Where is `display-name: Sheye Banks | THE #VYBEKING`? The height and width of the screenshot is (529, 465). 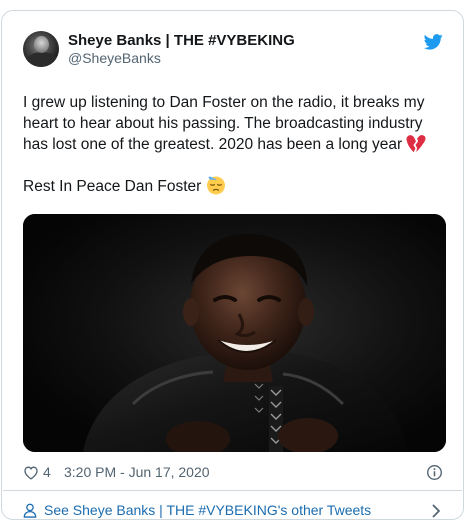 display-name: Sheye Banks | THE #VYBEKING is located at coordinates (181, 40).